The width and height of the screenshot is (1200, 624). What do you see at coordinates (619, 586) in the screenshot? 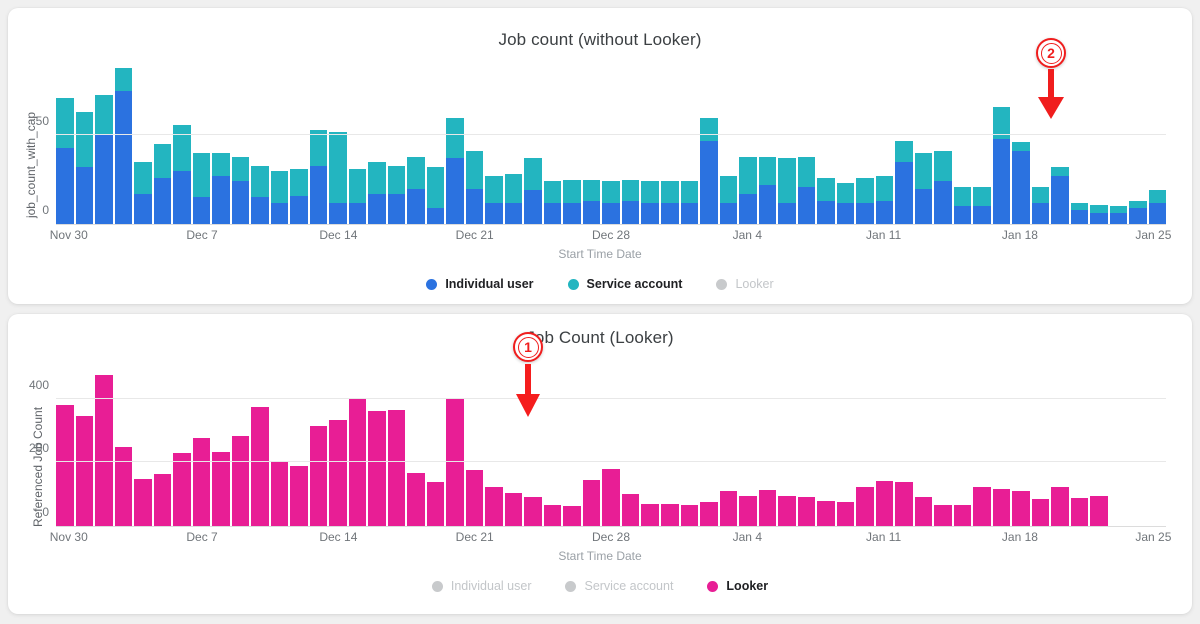
I see `legend-item-service-account: Service account` at bounding box center [619, 586].